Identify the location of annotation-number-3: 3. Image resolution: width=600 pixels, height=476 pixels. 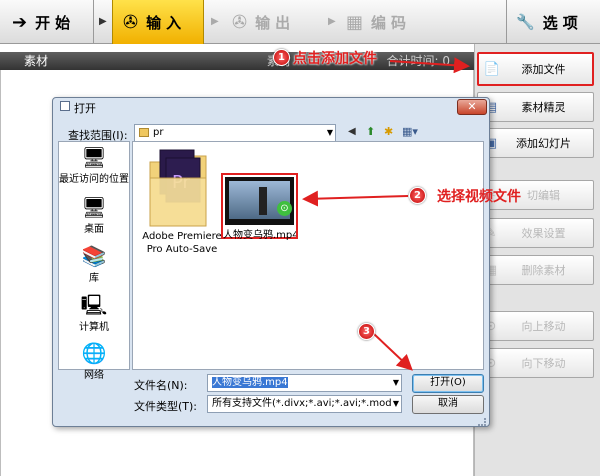
(366, 331).